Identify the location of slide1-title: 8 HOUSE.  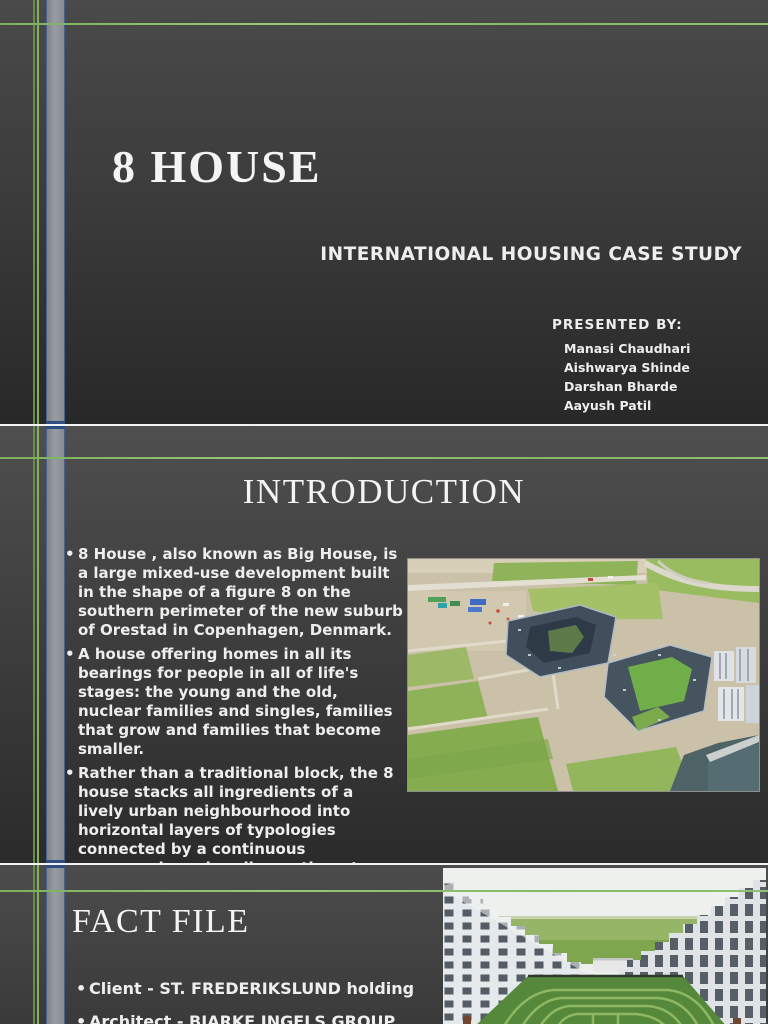
(217, 166).